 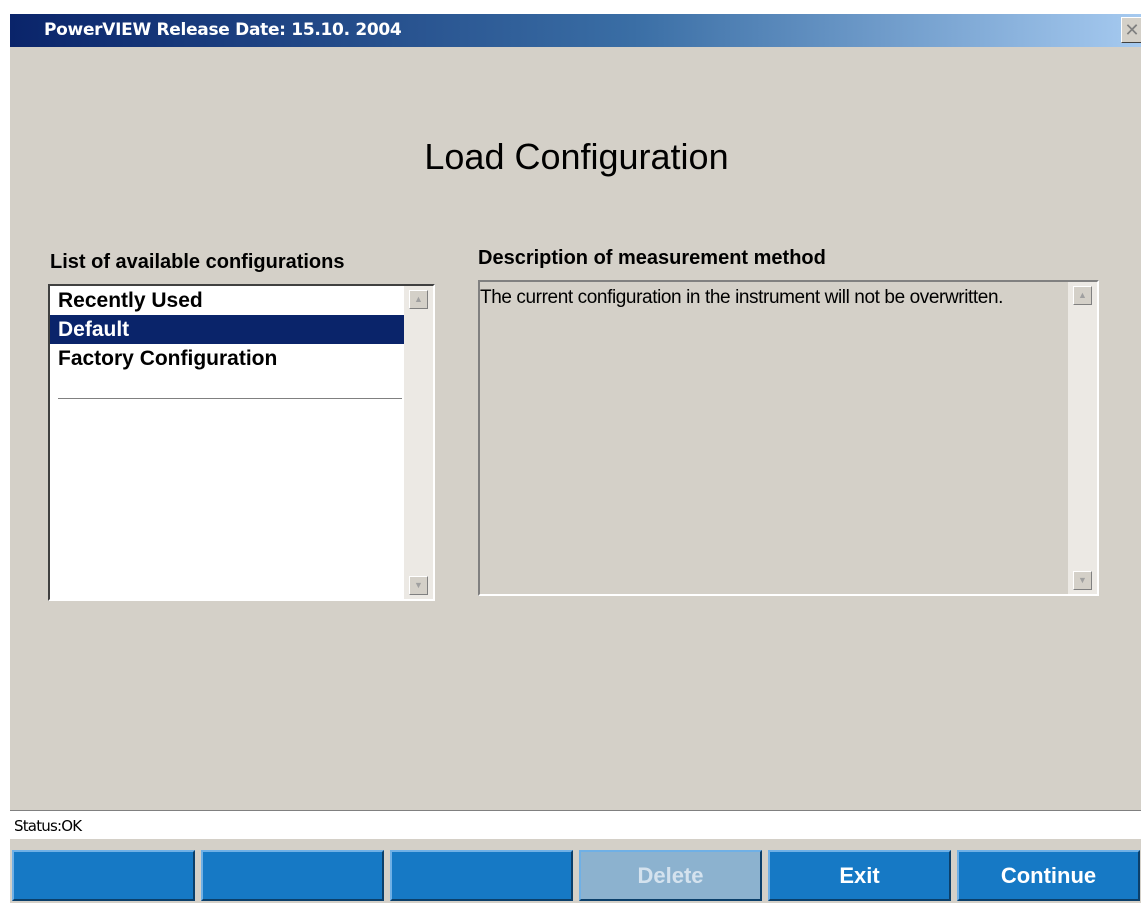 What do you see at coordinates (575, 824) in the screenshot?
I see `status-bar: Status:OK` at bounding box center [575, 824].